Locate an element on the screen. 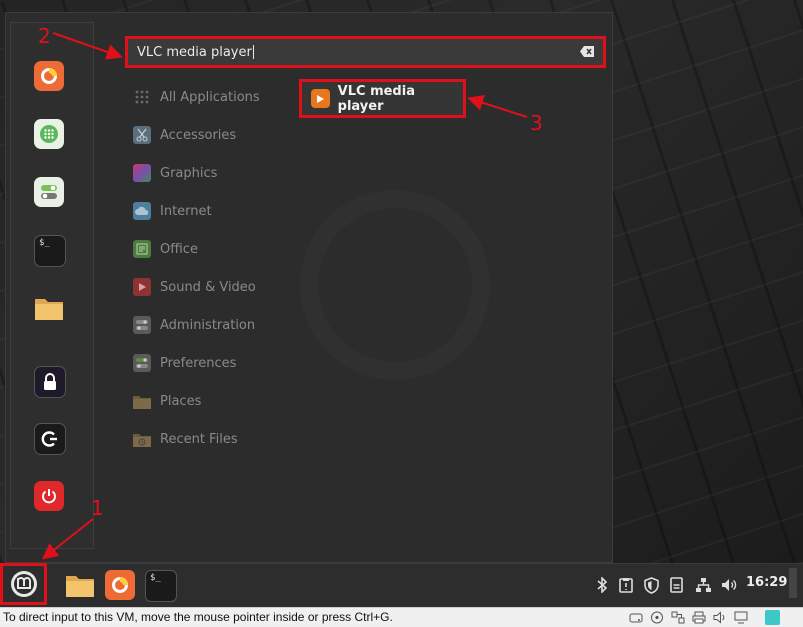 This screenshot has width=803, height=627. volume-icon is located at coordinates (729, 585).